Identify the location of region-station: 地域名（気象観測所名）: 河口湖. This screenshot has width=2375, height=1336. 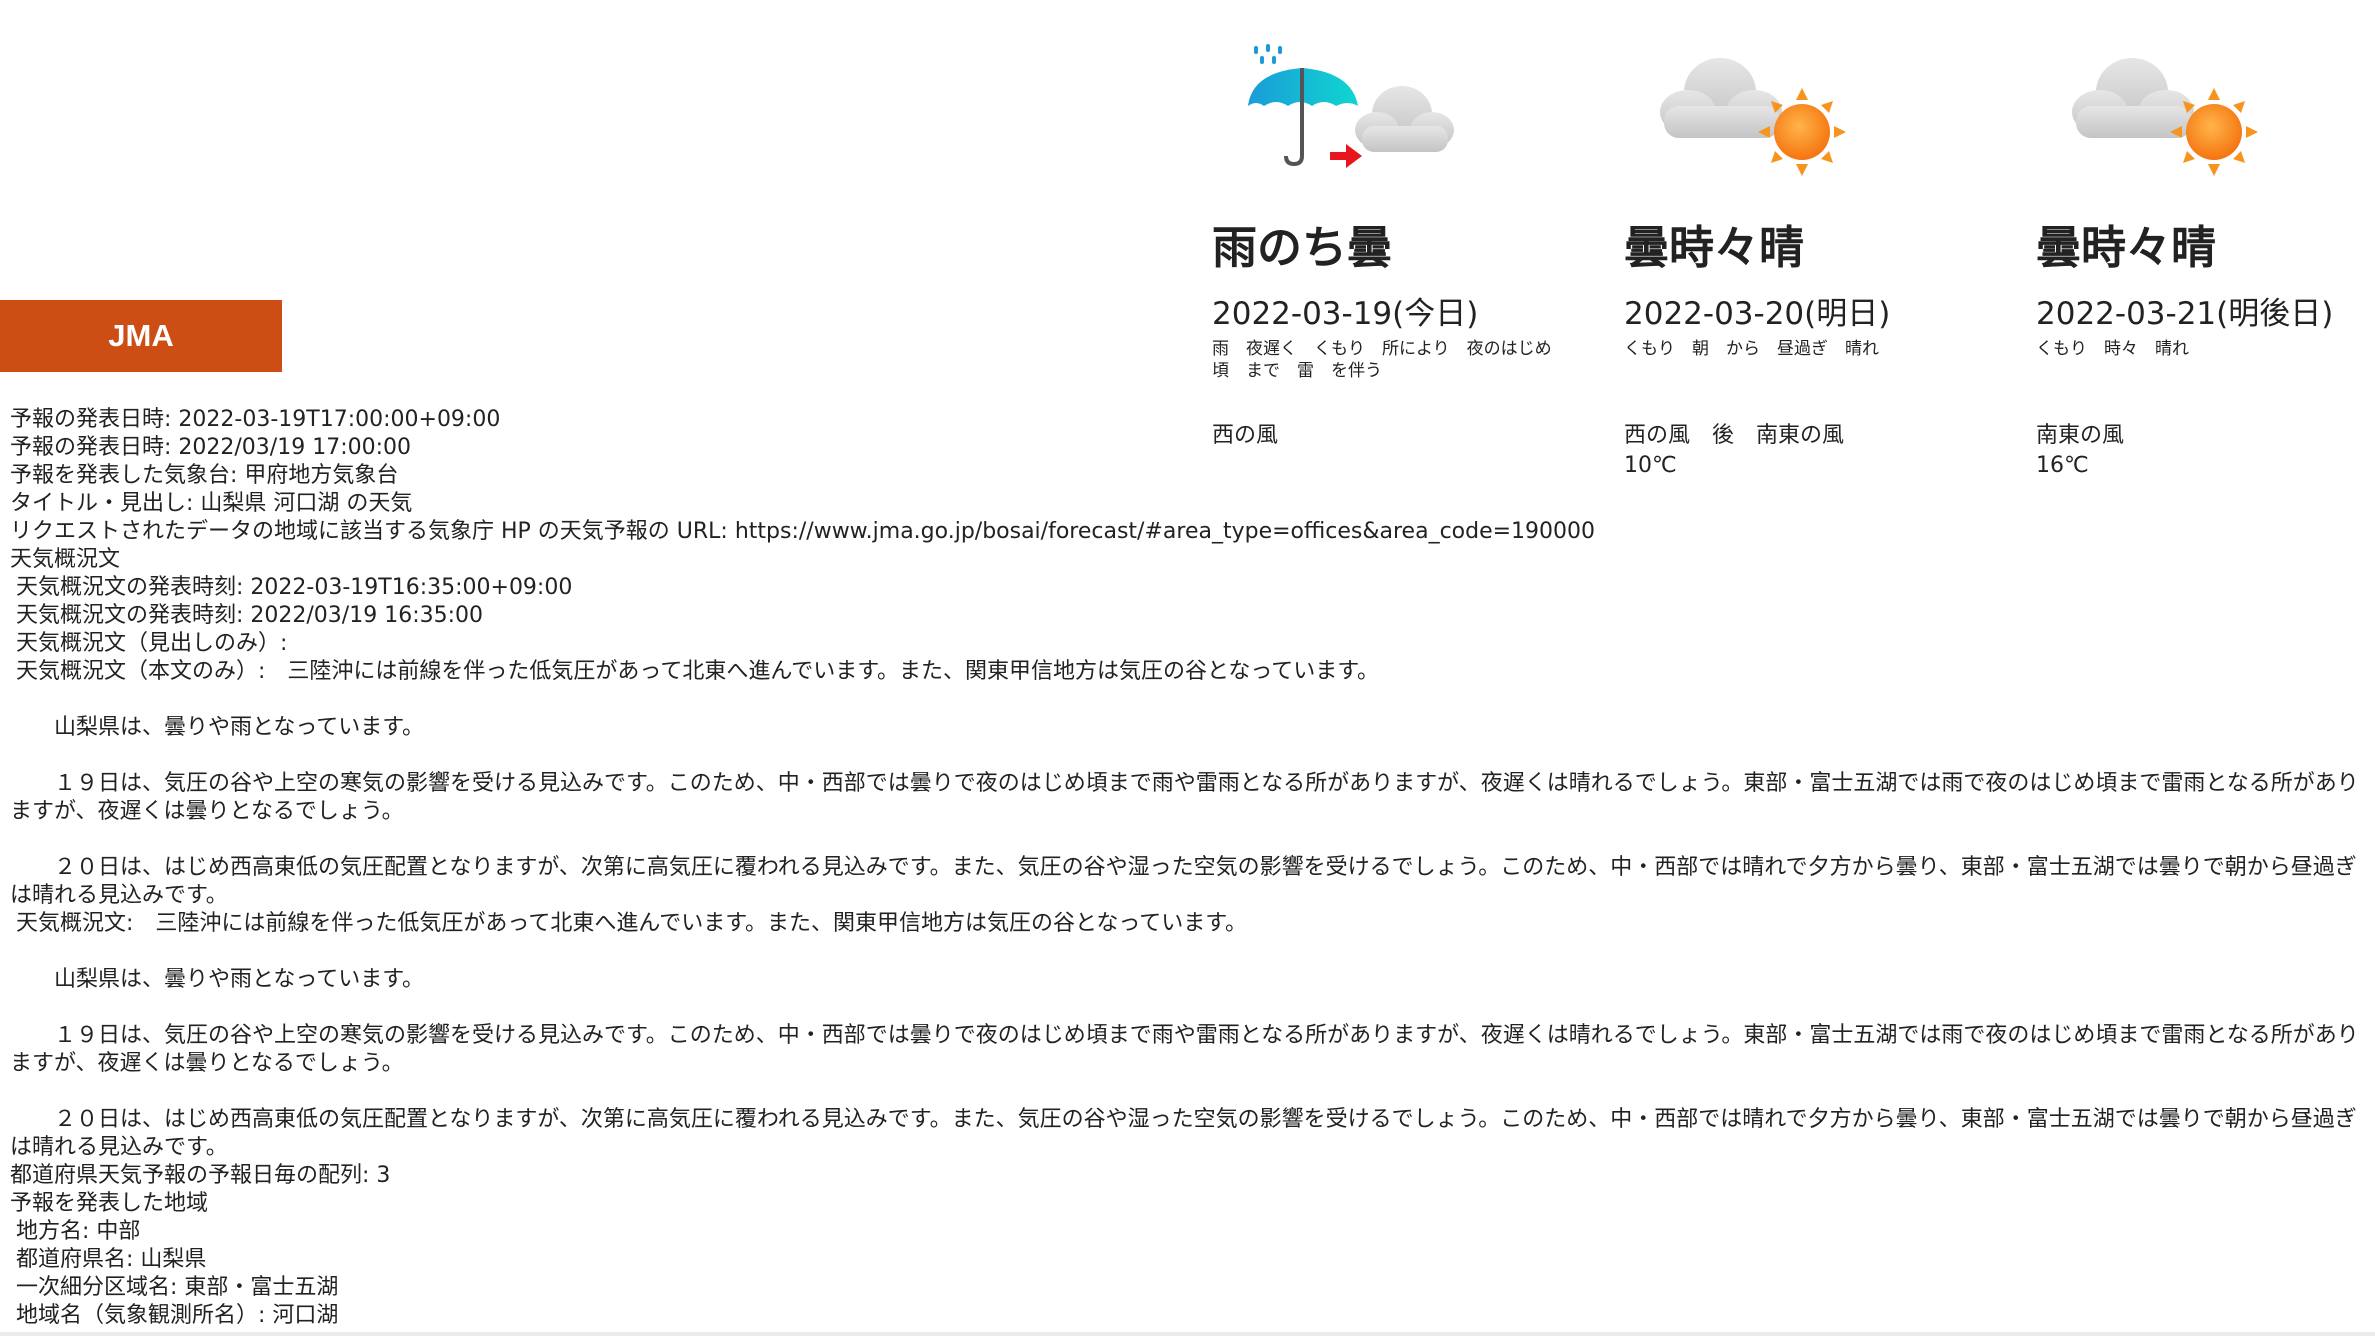
(177, 1315).